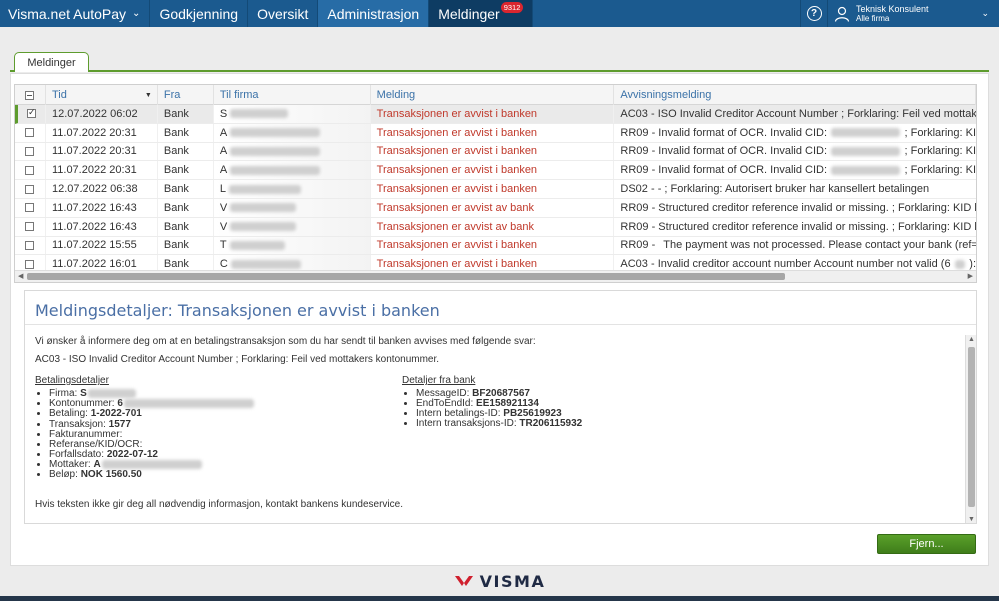 The width and height of the screenshot is (999, 601). Describe the element at coordinates (283, 13) in the screenshot. I see `nav-oversikt: Oversikt` at that location.